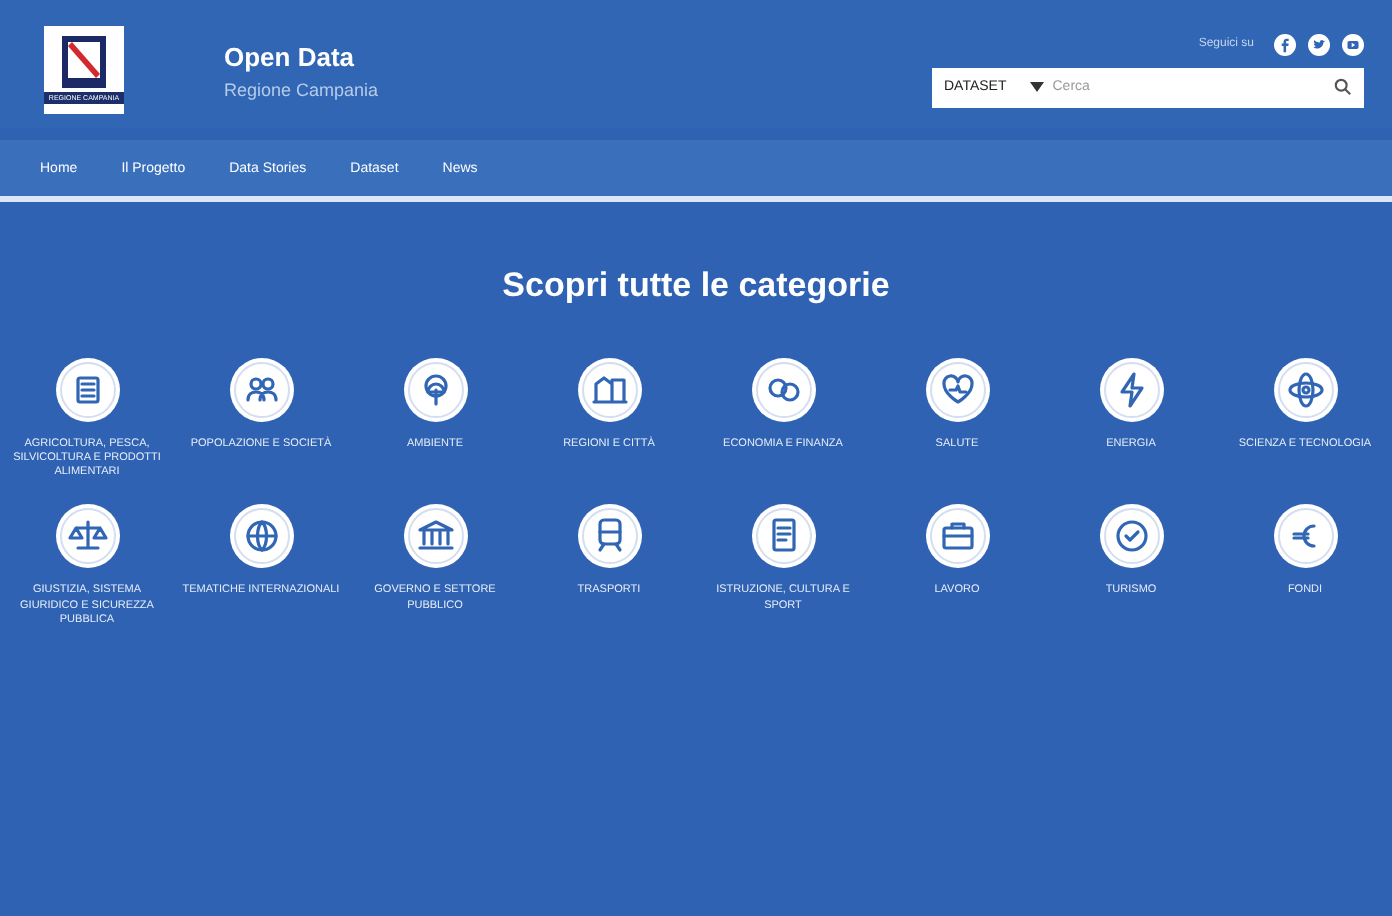 The width and height of the screenshot is (1392, 916). What do you see at coordinates (261, 390) in the screenshot?
I see `people-icon` at bounding box center [261, 390].